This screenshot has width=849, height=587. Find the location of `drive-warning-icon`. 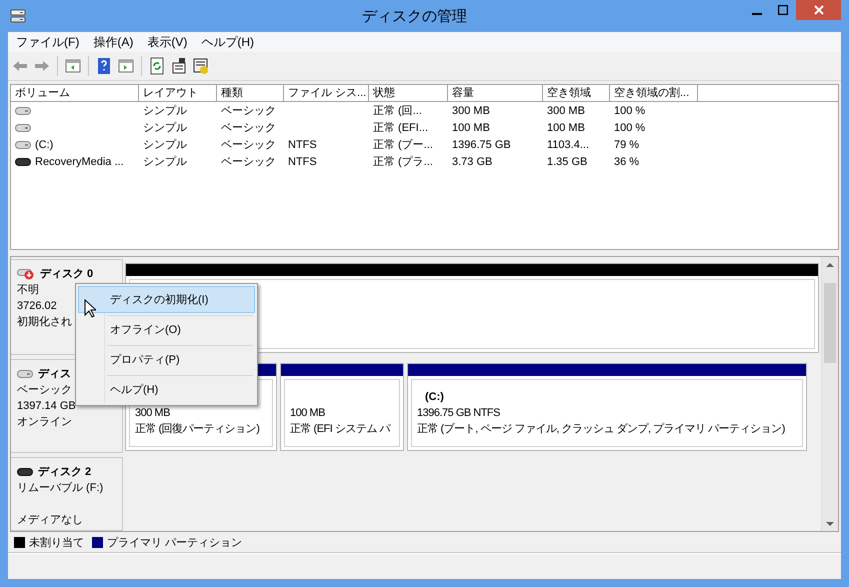

drive-warning-icon is located at coordinates (26, 274).